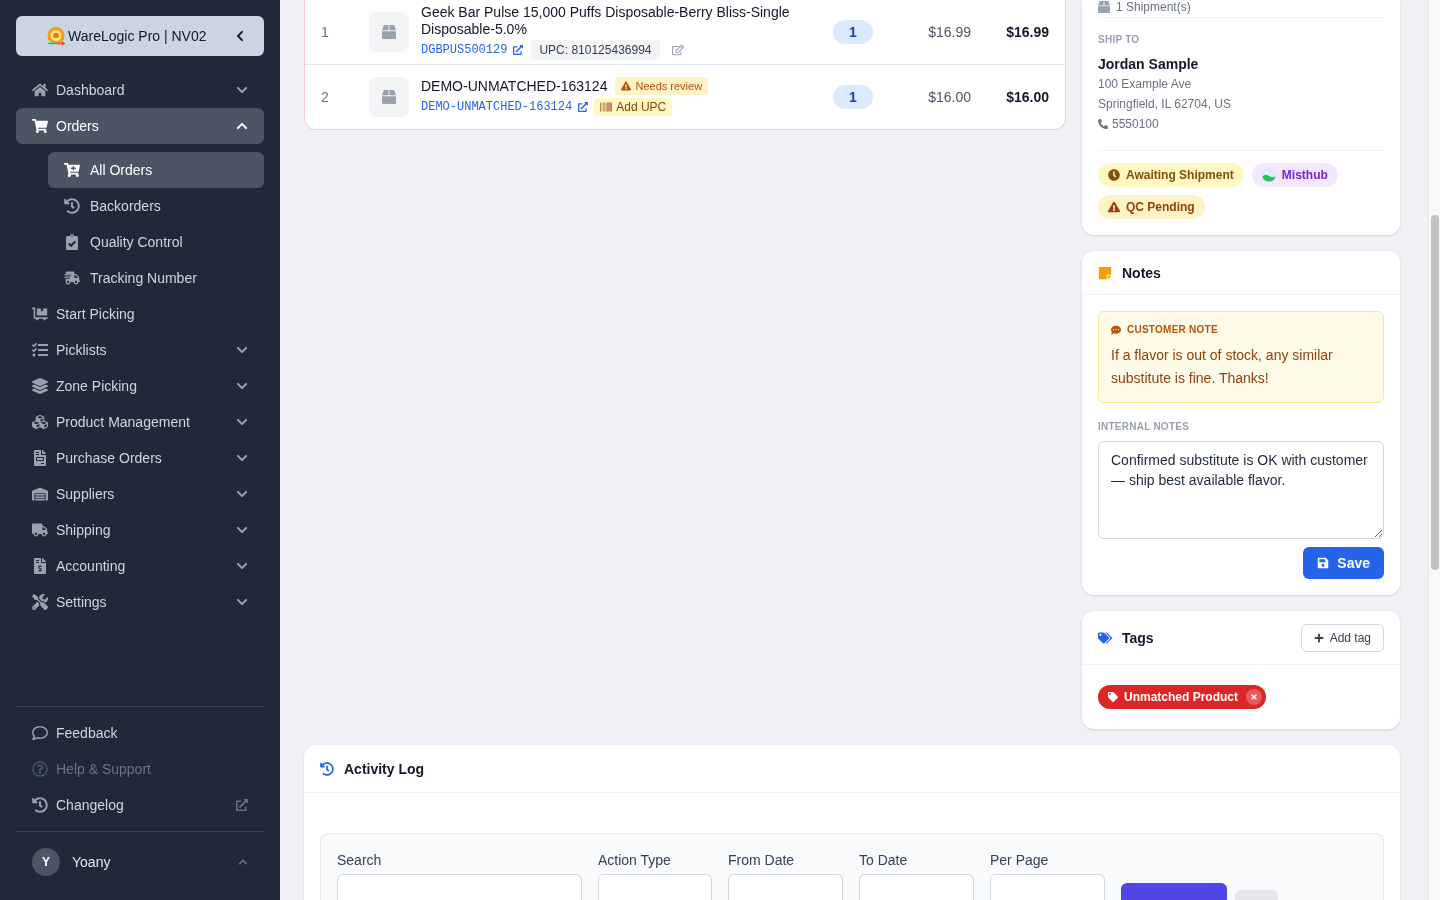  Describe the element at coordinates (1241, 490) in the screenshot. I see `internal-notes-field: Confirmed substitute is OK with customer — ship best available flavor.` at that location.